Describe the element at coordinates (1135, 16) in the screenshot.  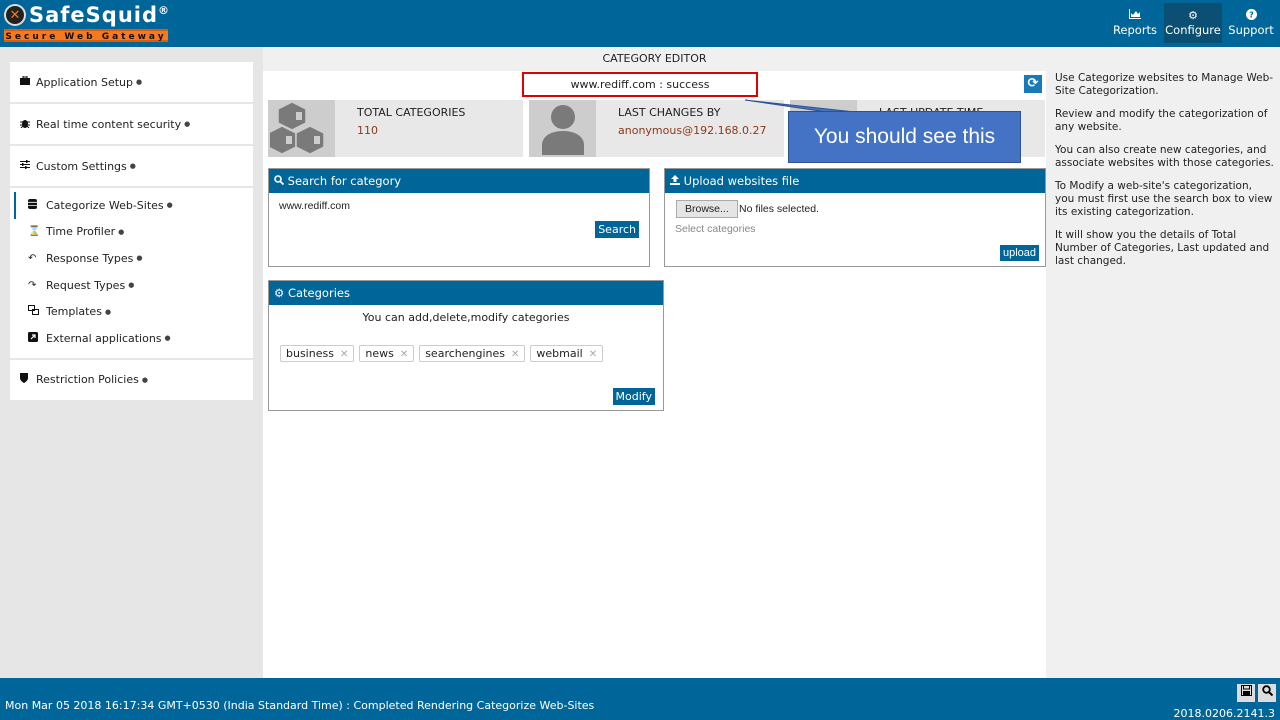
I see `chart-icon` at that location.